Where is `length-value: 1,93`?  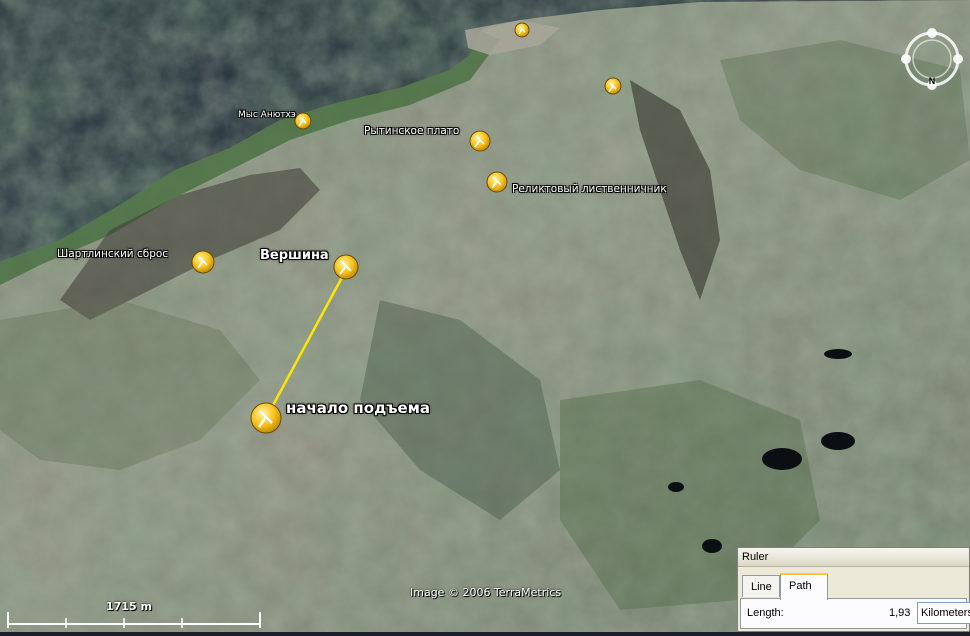
length-value: 1,93 is located at coordinates (900, 613).